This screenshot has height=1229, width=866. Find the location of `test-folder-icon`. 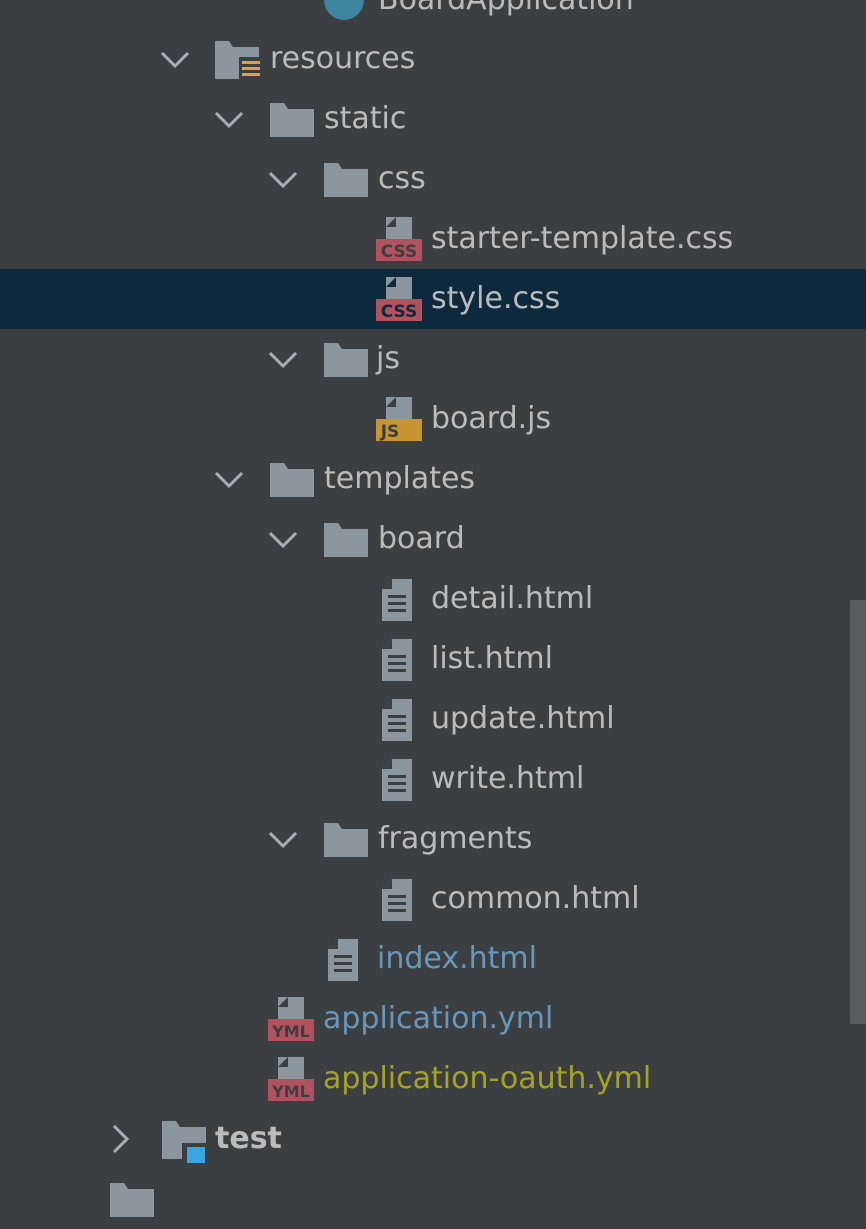

test-folder-icon is located at coordinates (184, 1140).